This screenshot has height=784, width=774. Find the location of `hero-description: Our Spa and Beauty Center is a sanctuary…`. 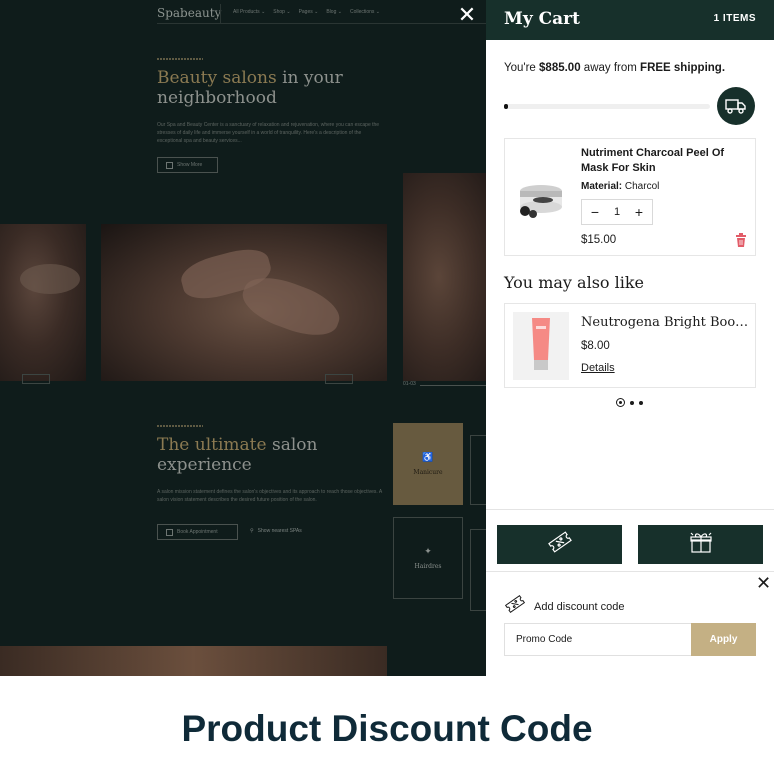

hero-description: Our Spa and Beauty Center is a sanctuary… is located at coordinates (268, 133).